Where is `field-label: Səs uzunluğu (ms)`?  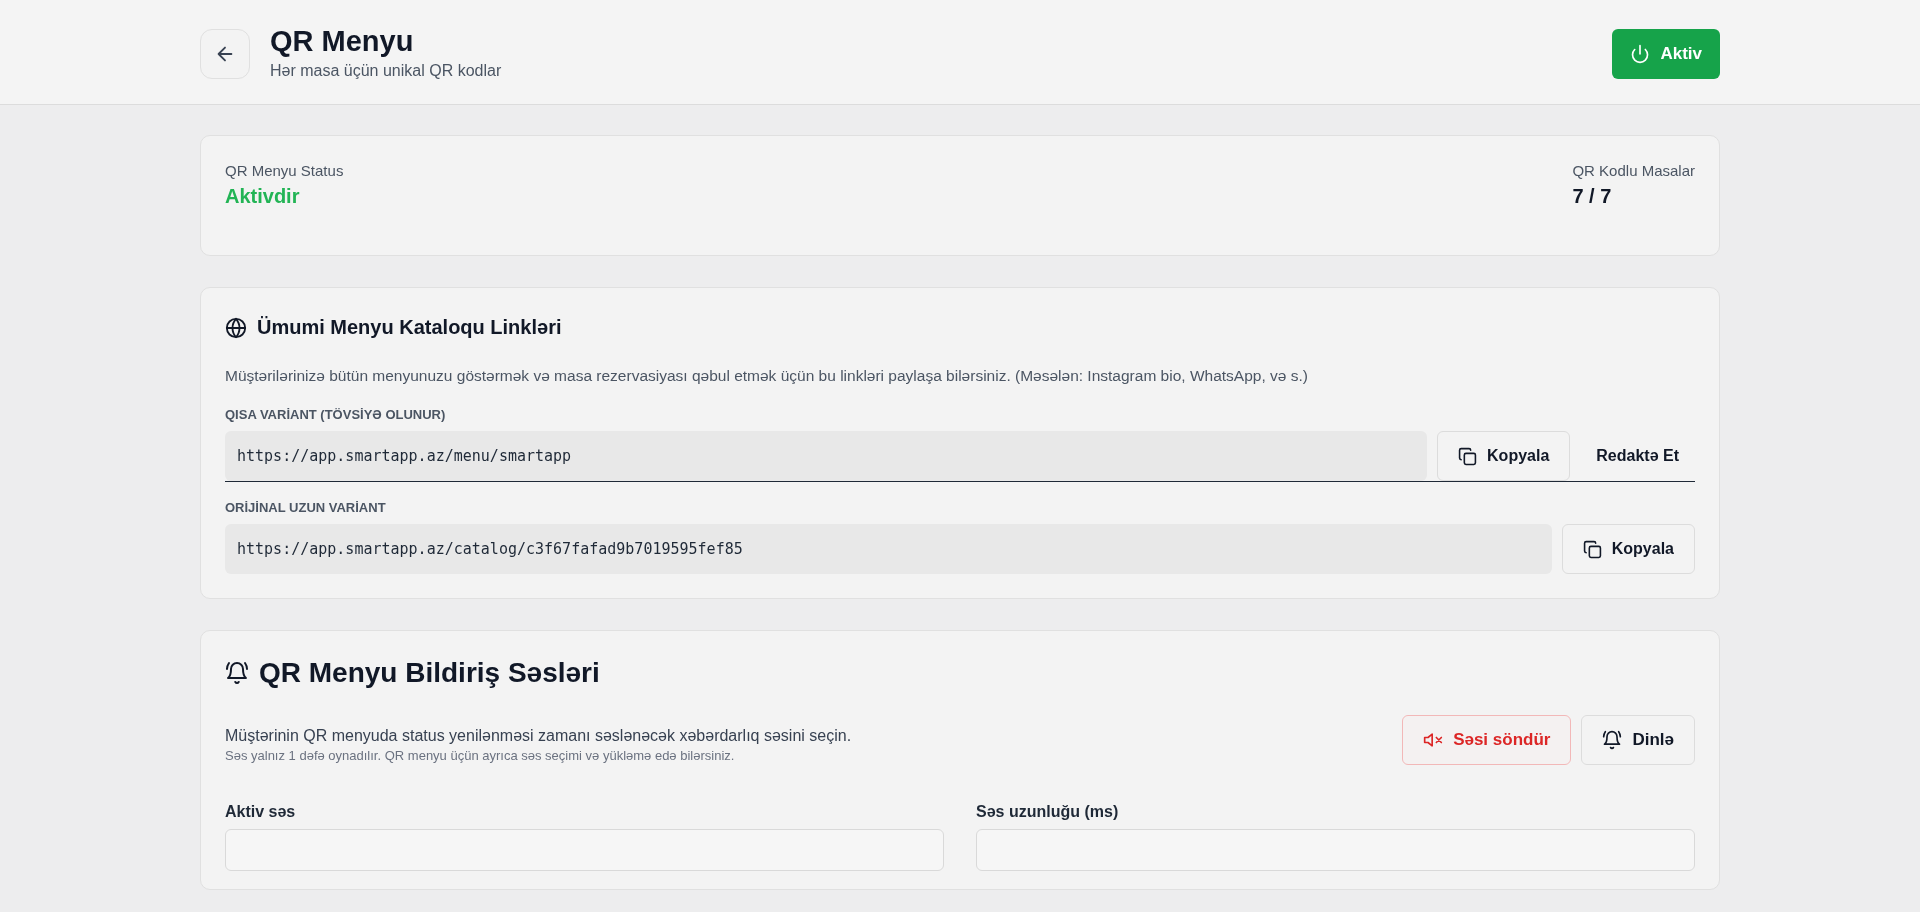 field-label: Səs uzunluğu (ms) is located at coordinates (1048, 812).